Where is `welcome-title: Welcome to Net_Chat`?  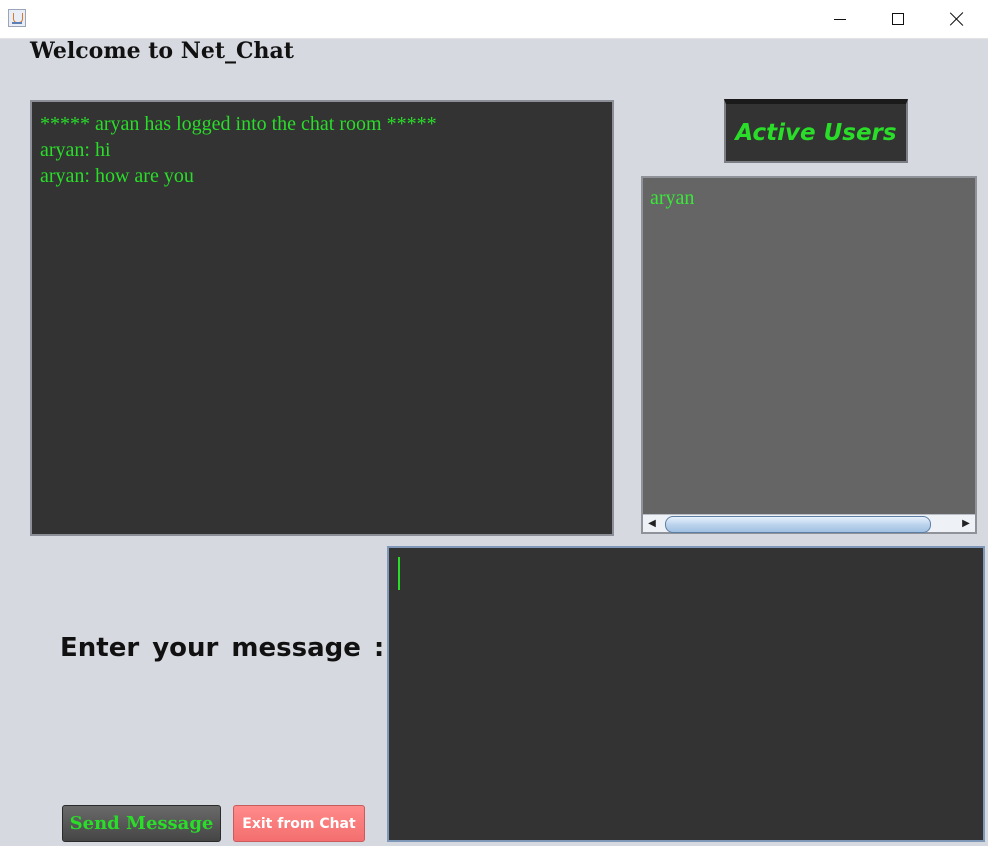 welcome-title: Welcome to Net_Chat is located at coordinates (162, 51).